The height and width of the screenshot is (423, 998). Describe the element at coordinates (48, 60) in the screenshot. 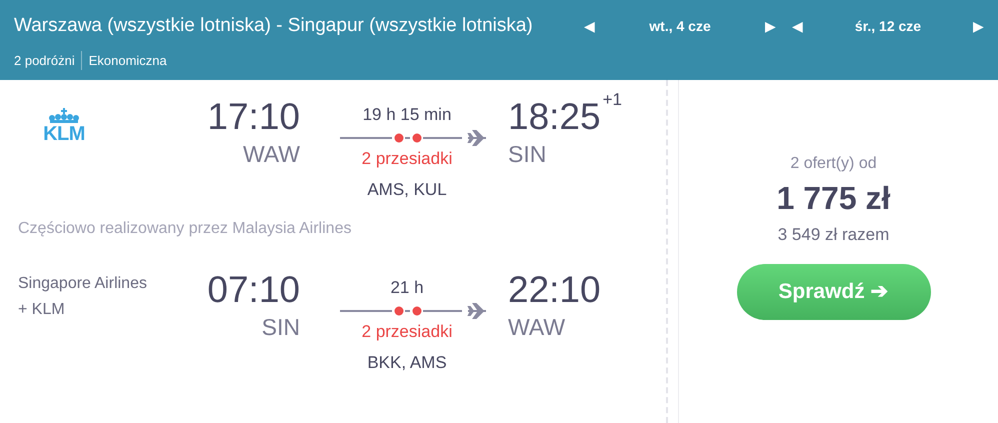

I see `travellers-label: 2 podróżni` at that location.